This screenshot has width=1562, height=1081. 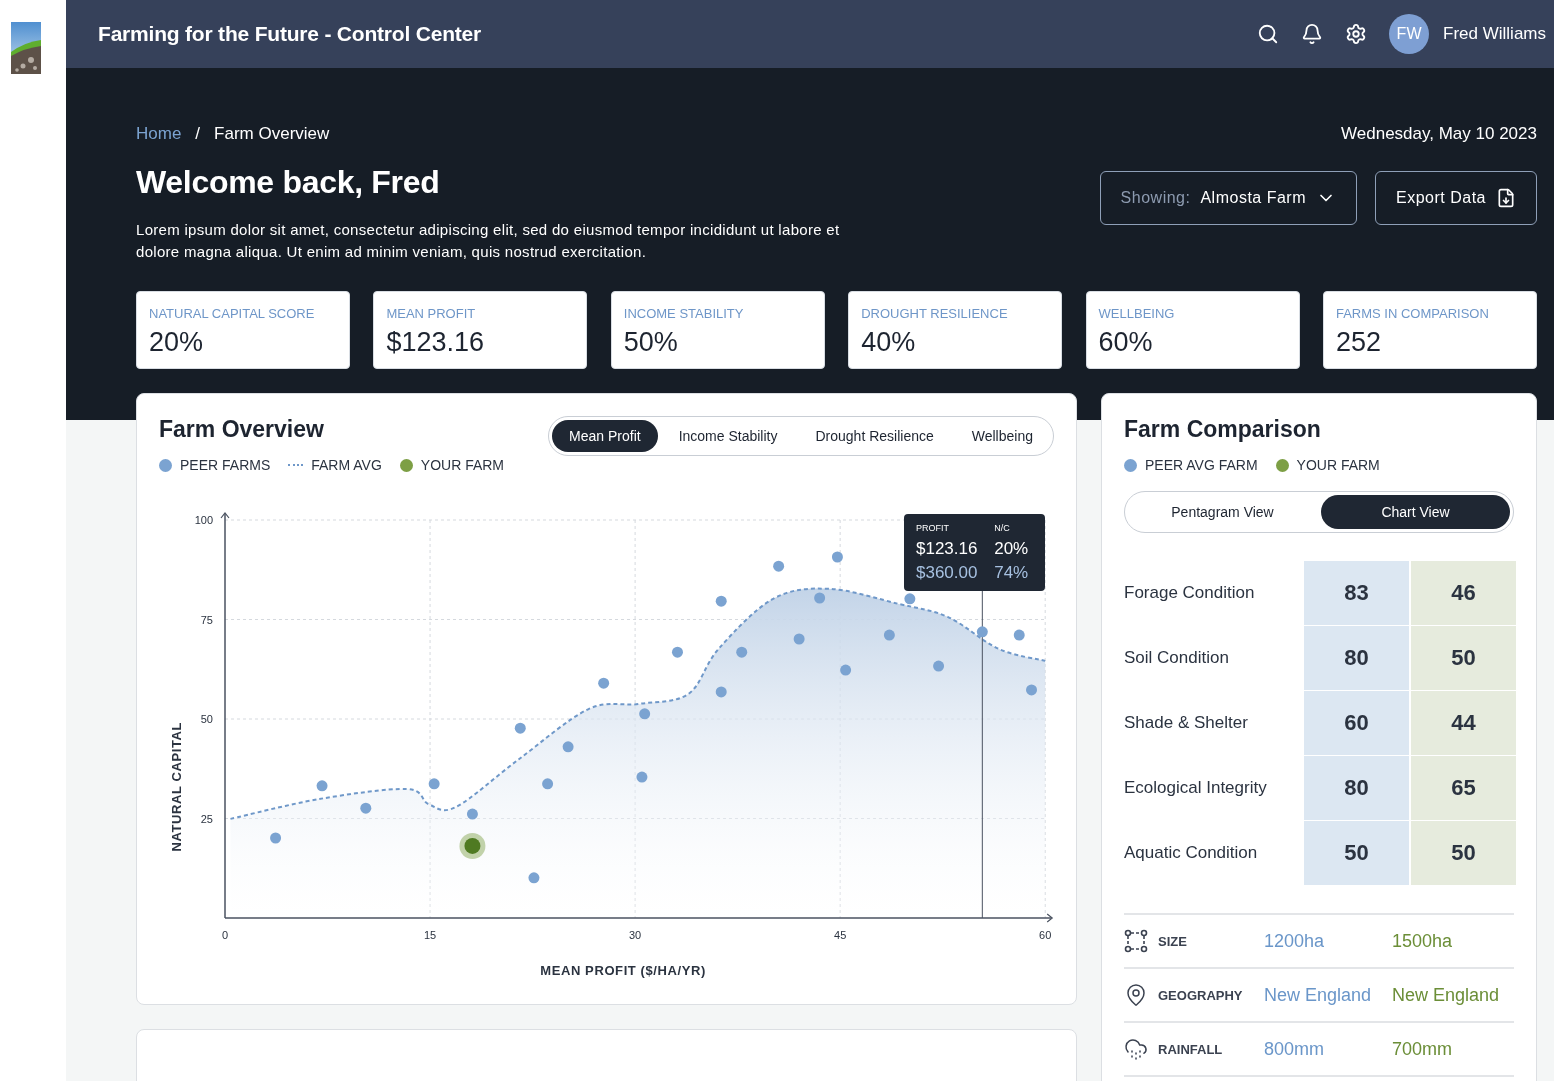 I want to click on y-tick-label: 25, so click(x=206, y=818).